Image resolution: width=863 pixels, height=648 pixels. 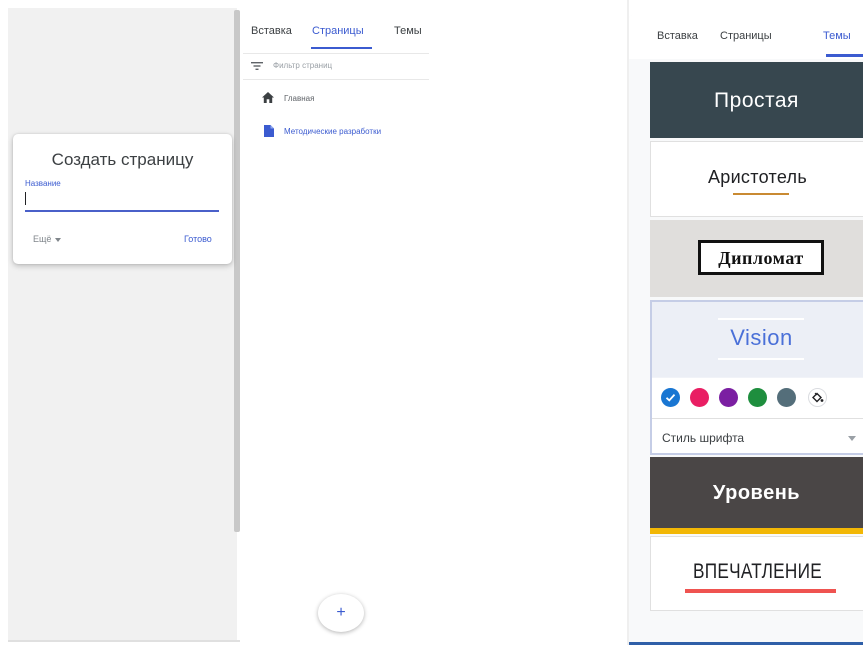 What do you see at coordinates (341, 613) in the screenshot?
I see `add-page-button: +` at bounding box center [341, 613].